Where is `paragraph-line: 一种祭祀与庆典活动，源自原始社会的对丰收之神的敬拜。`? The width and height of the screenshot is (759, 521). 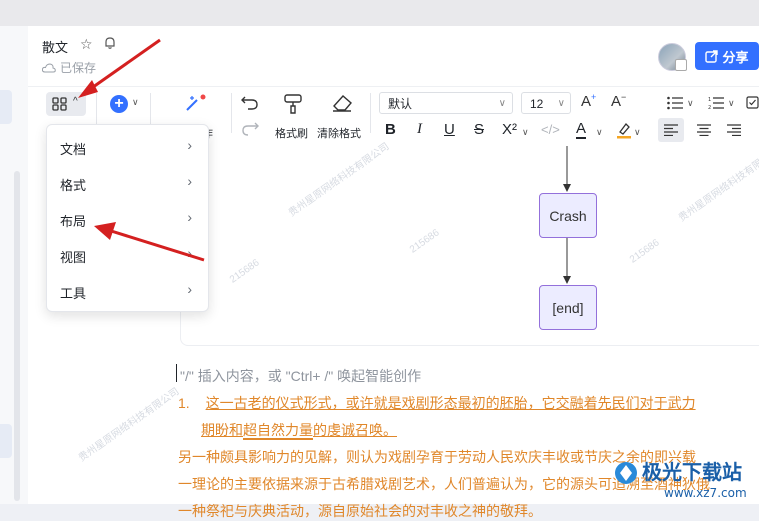 paragraph-line: 一种祭祀与庆典活动，源自原始社会的对丰收之神的敬拜。 is located at coordinates (360, 511).